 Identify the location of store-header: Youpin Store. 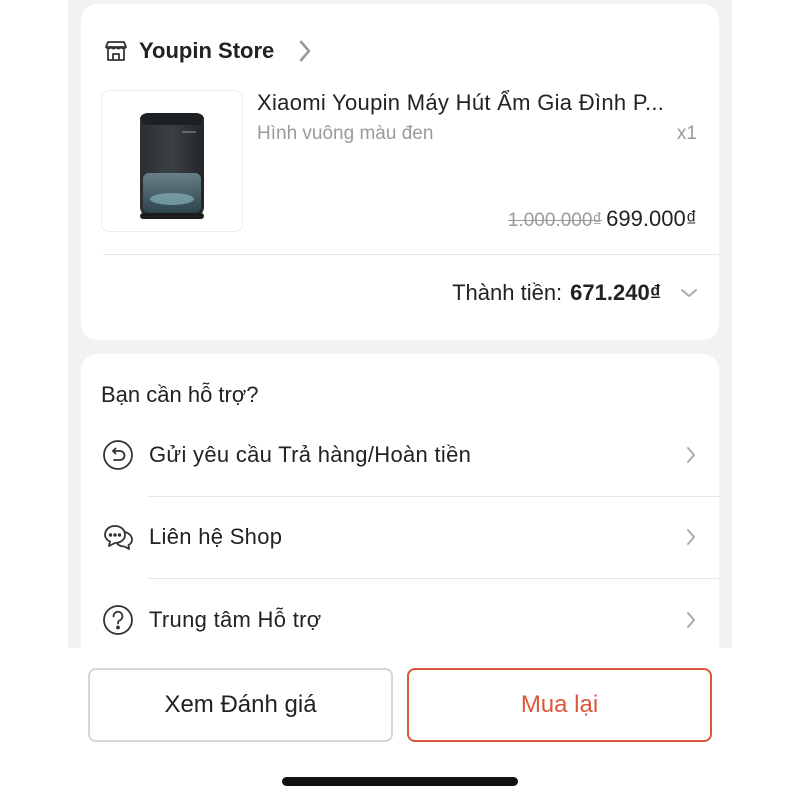
(210, 51).